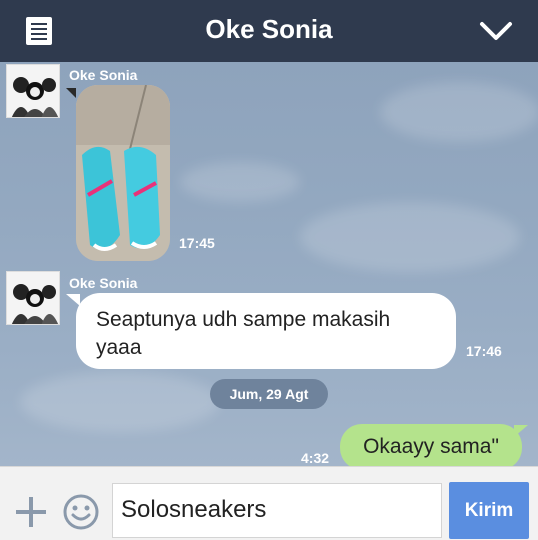 The width and height of the screenshot is (538, 540). I want to click on outgoing-message: Okaayy sama", so click(431, 445).